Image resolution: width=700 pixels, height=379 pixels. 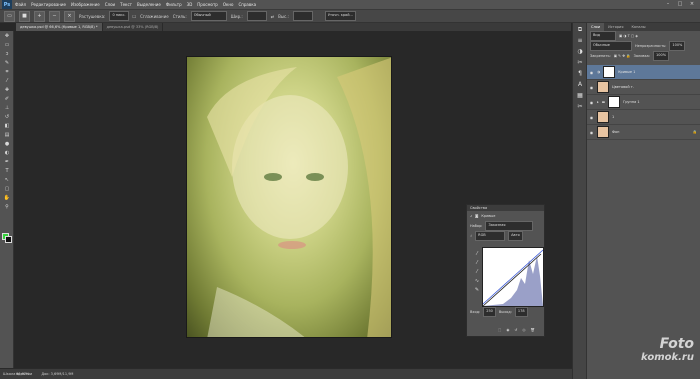 What do you see at coordinates (515, 330) in the screenshot?
I see `reset-icon: ↺` at bounding box center [515, 330].